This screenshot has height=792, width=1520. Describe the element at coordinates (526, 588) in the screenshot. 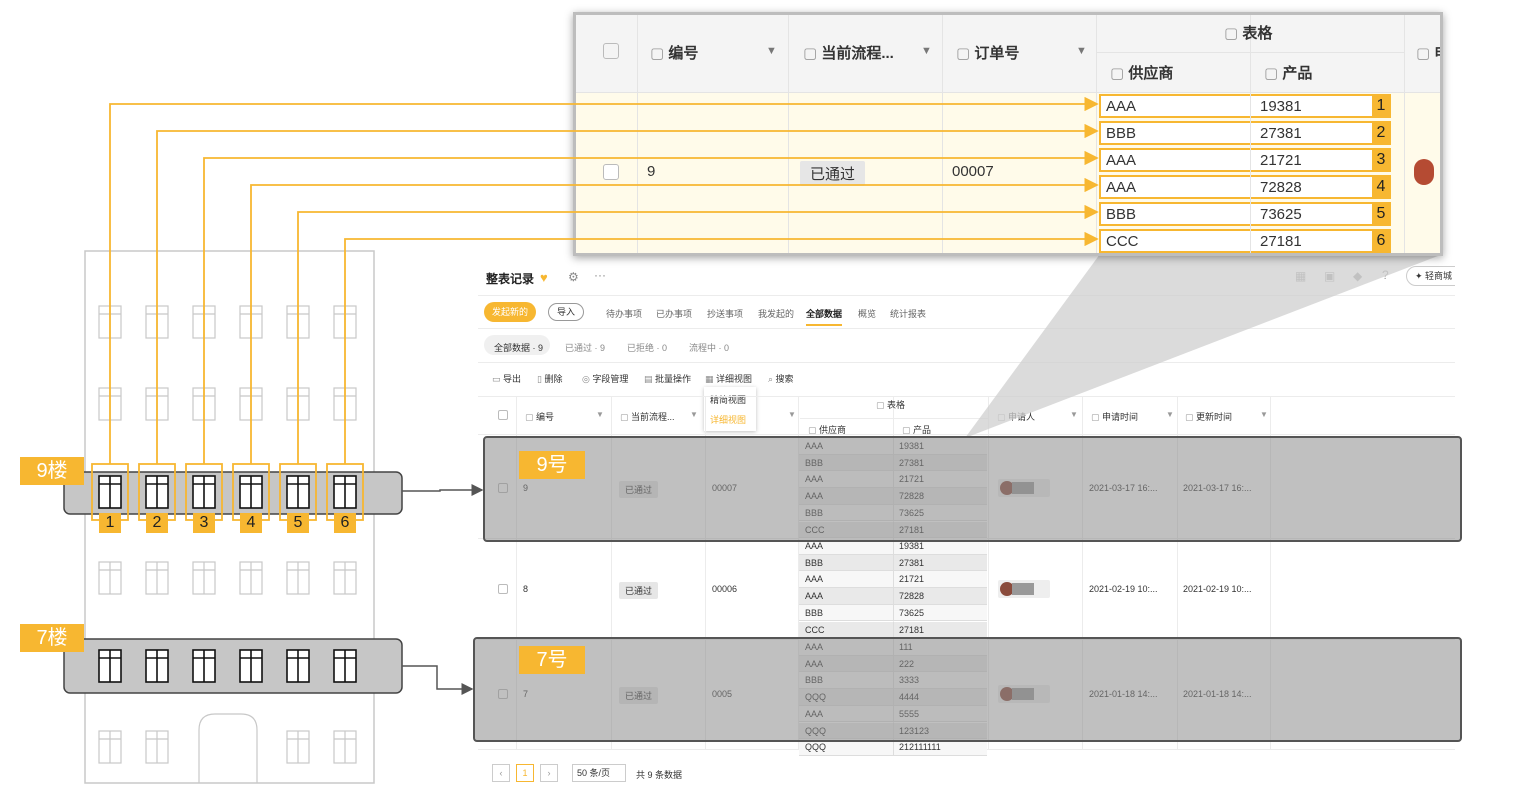

I see `row-id: 8` at that location.